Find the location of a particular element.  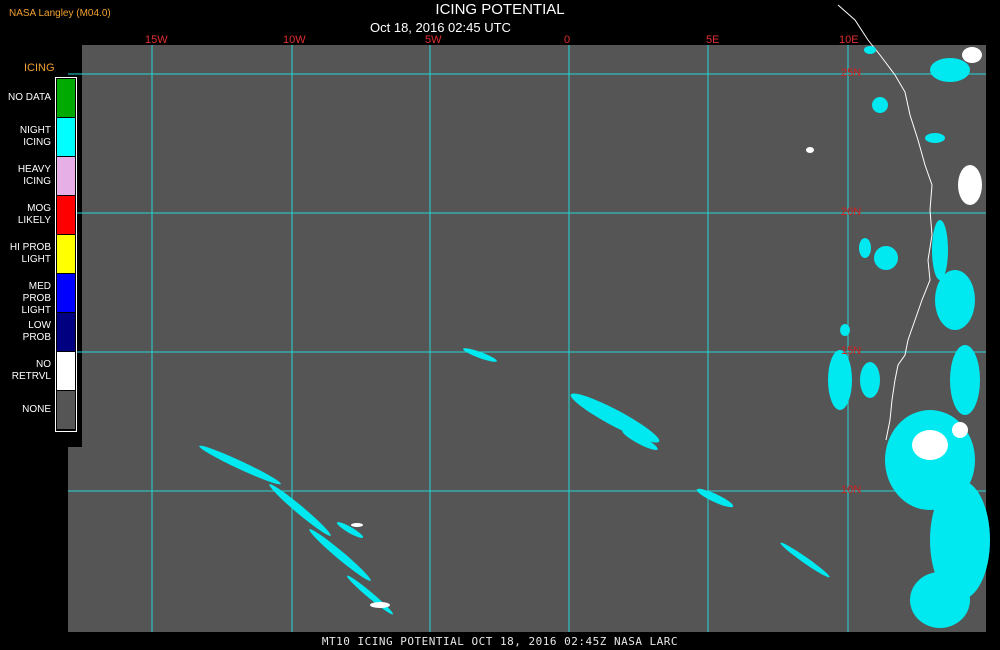

legend-label: MED PROB LIGHT is located at coordinates (26, 299).